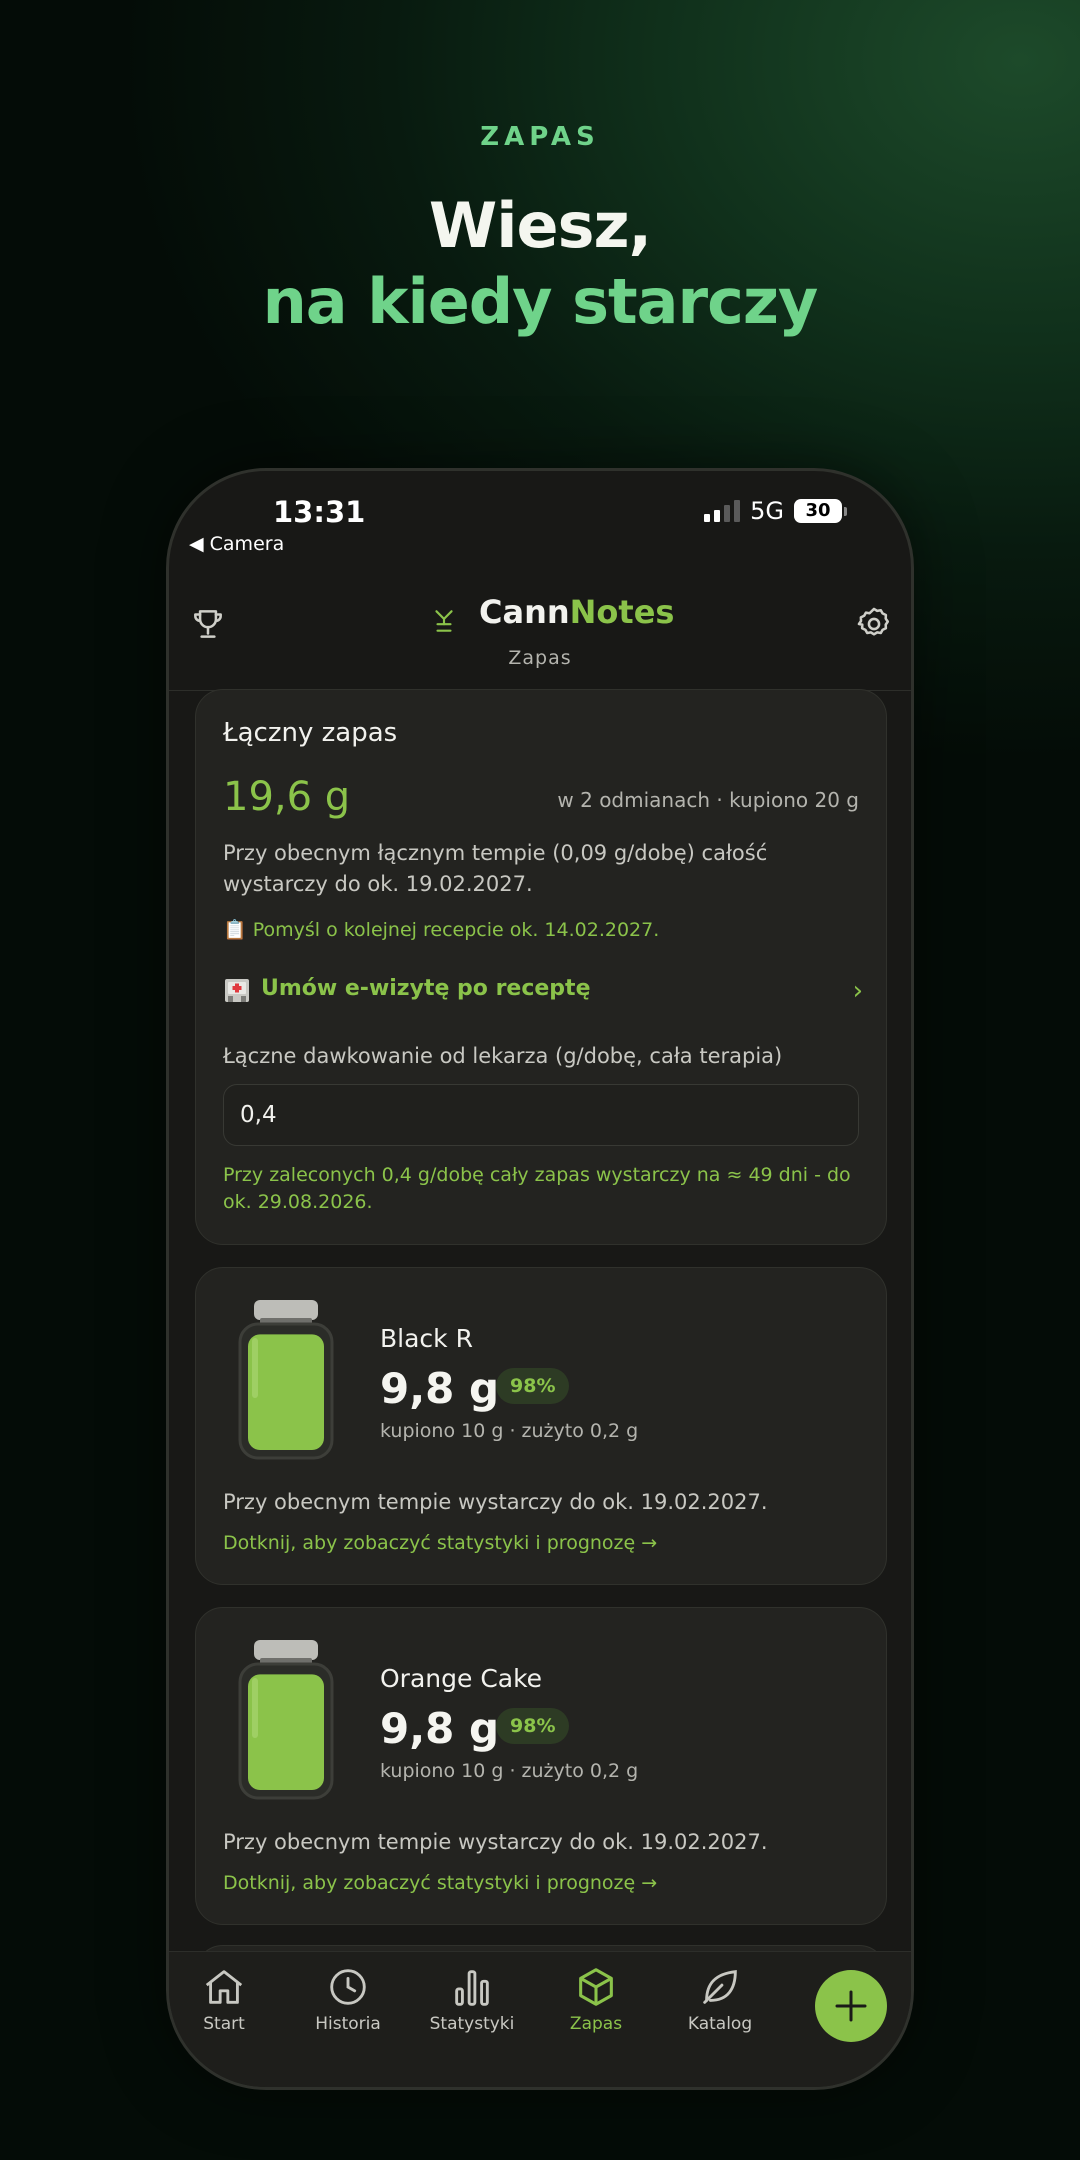 This screenshot has height=2160, width=1080. I want to click on promo-title: Wiesz, na kiedy starczy, so click(540, 264).